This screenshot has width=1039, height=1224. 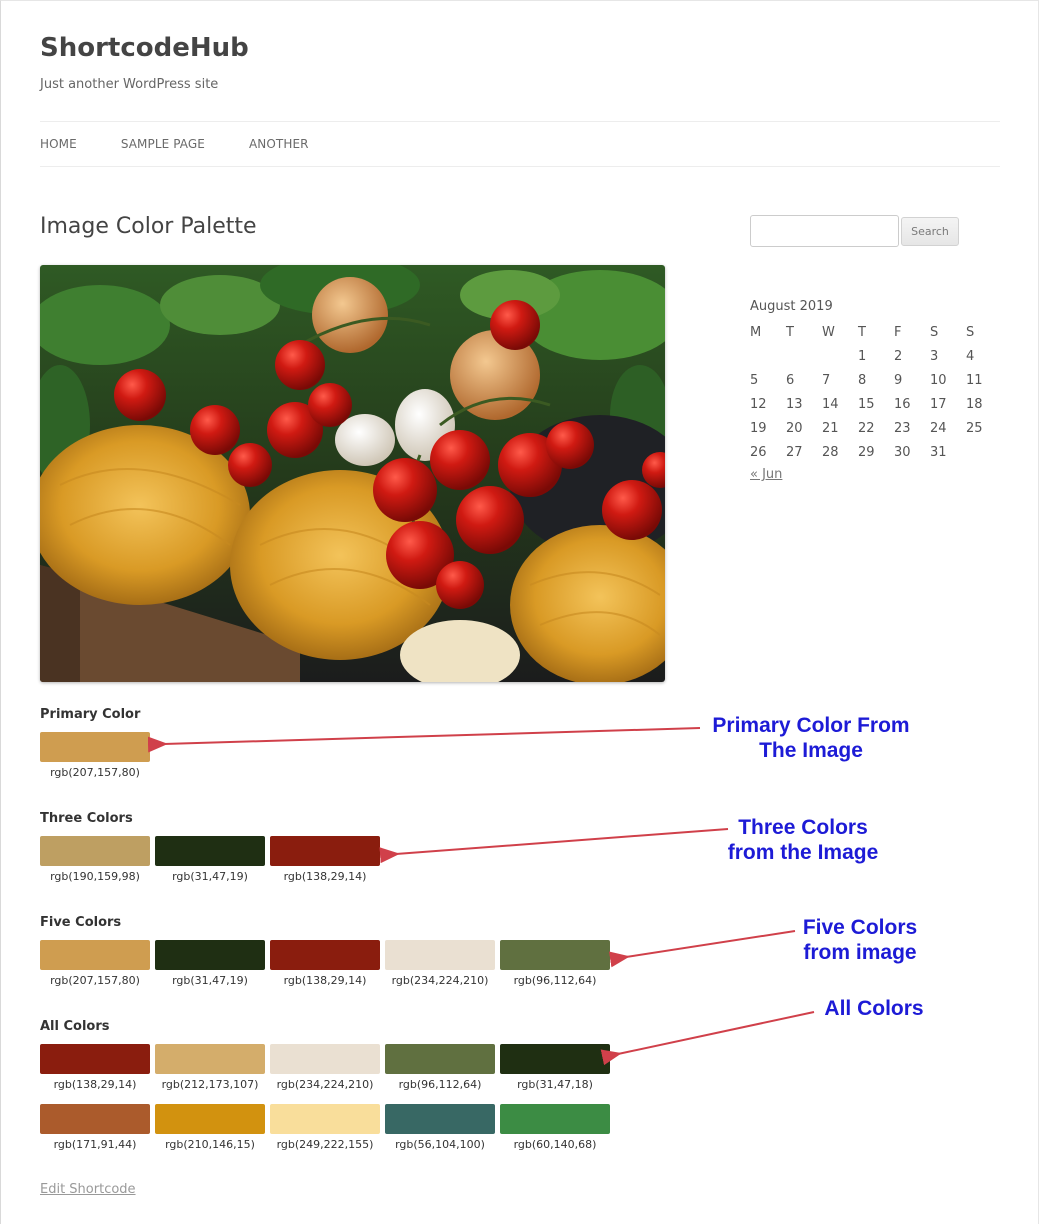 I want to click on annotation-line: The Image, so click(x=811, y=750).